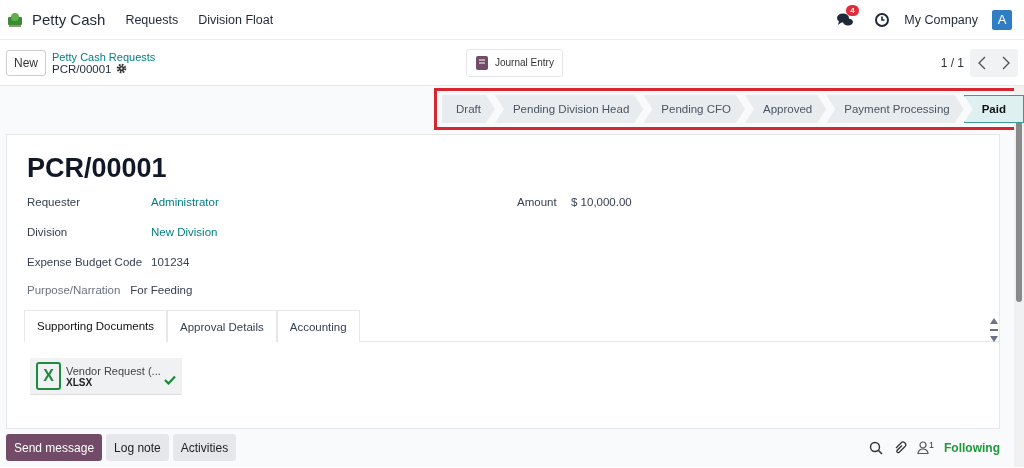 The width and height of the screenshot is (1024, 468). What do you see at coordinates (1006, 62) in the screenshot?
I see `chevron-right-icon` at bounding box center [1006, 62].